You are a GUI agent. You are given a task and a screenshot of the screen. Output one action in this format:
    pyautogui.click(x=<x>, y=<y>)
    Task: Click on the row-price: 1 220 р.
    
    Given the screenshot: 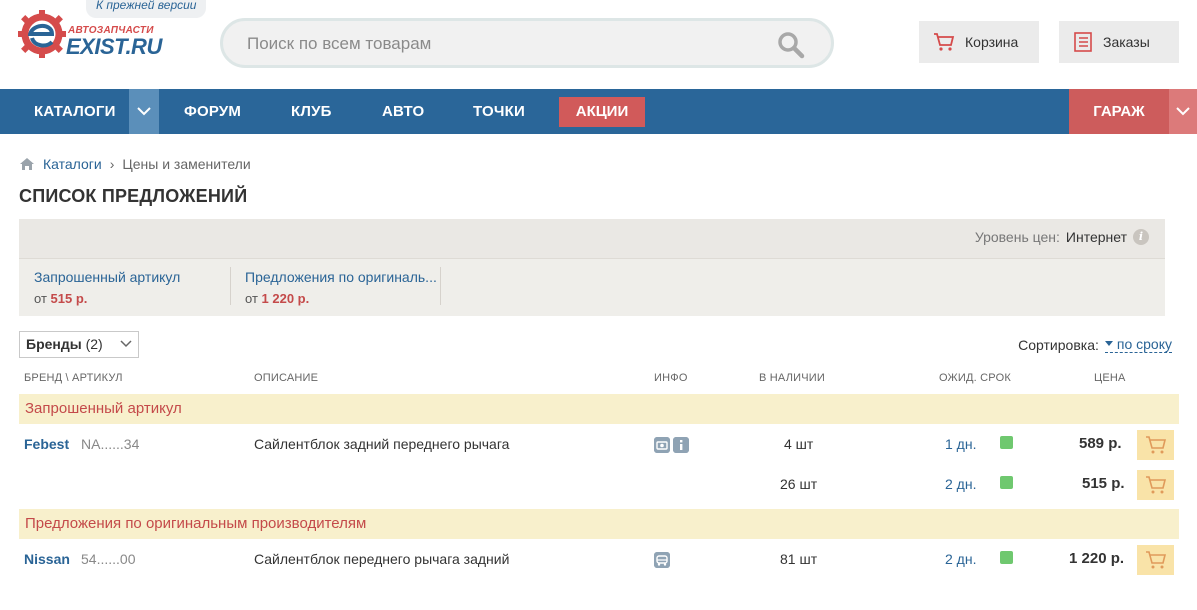 What is the action you would take?
    pyautogui.click(x=1097, y=558)
    